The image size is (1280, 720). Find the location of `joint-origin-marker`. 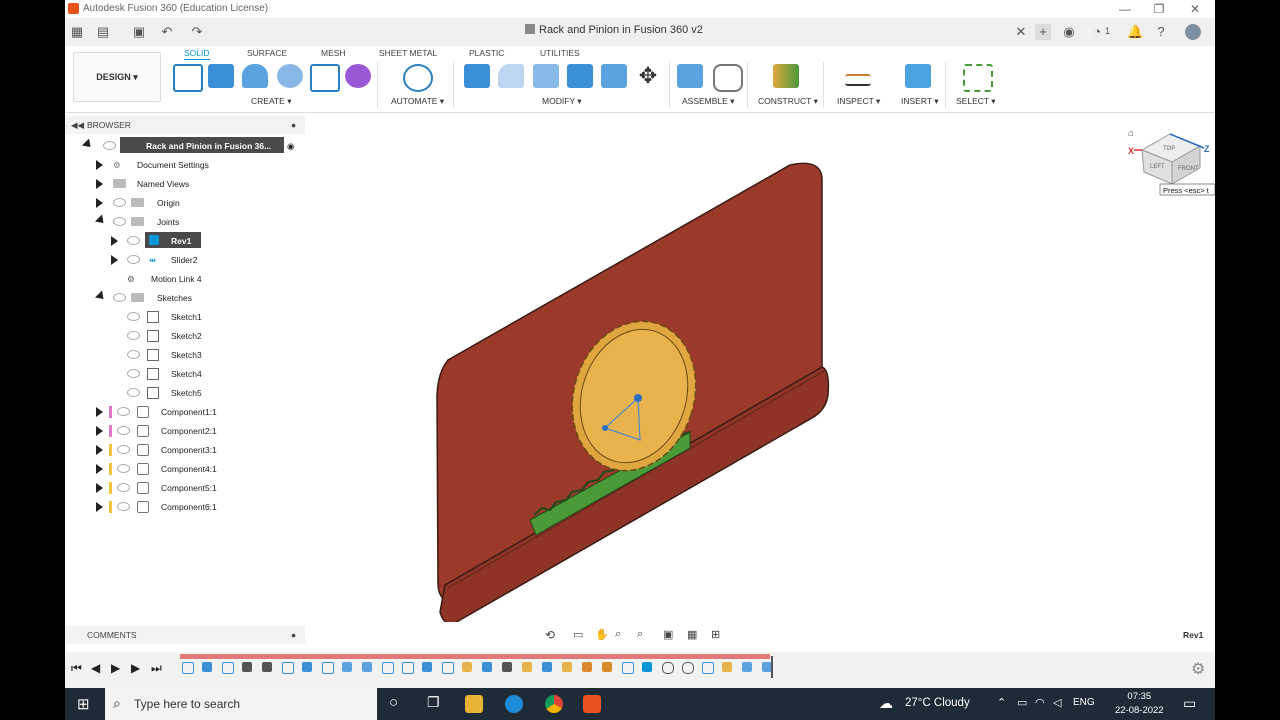

joint-origin-marker is located at coordinates (638, 398).